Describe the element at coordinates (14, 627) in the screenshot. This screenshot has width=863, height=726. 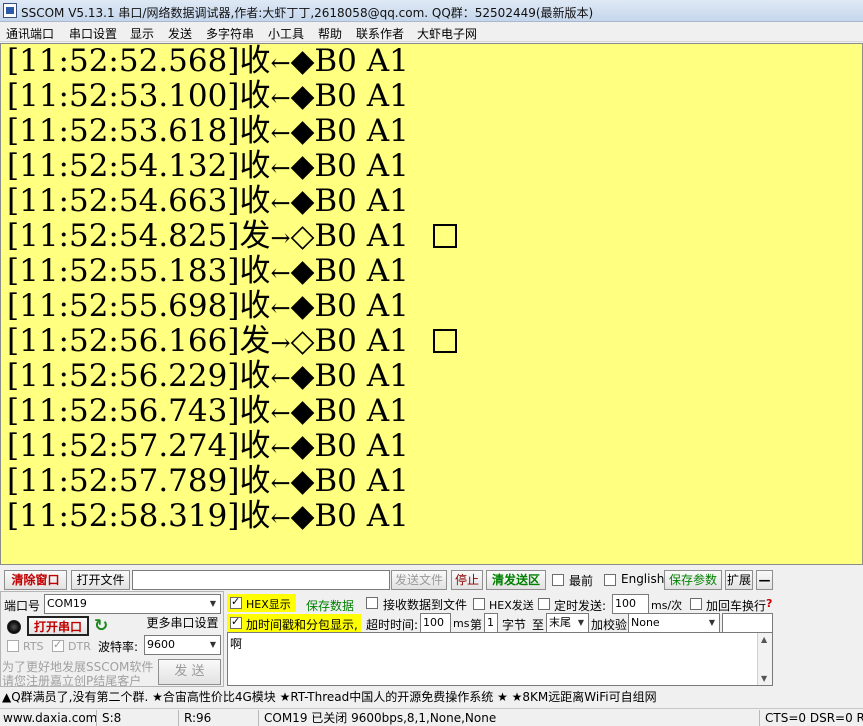
I see `port-status-icon` at that location.